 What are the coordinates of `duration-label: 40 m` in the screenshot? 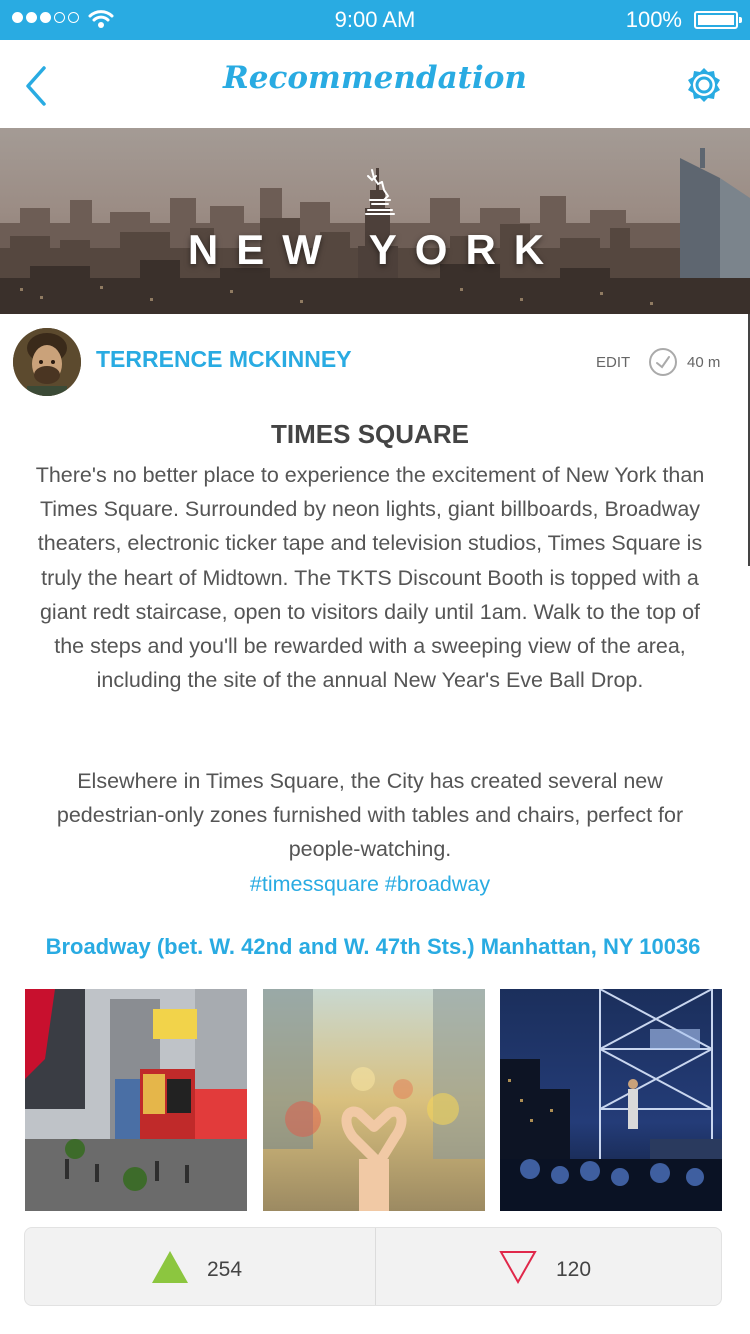 It's located at (704, 362).